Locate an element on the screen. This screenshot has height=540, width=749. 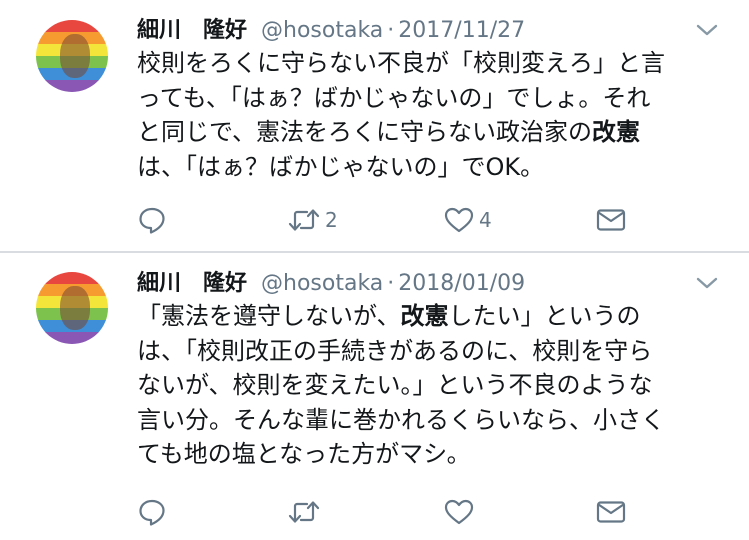
text-segment: と同じで、憲法をろくに守らない政治家の is located at coordinates (365, 132).